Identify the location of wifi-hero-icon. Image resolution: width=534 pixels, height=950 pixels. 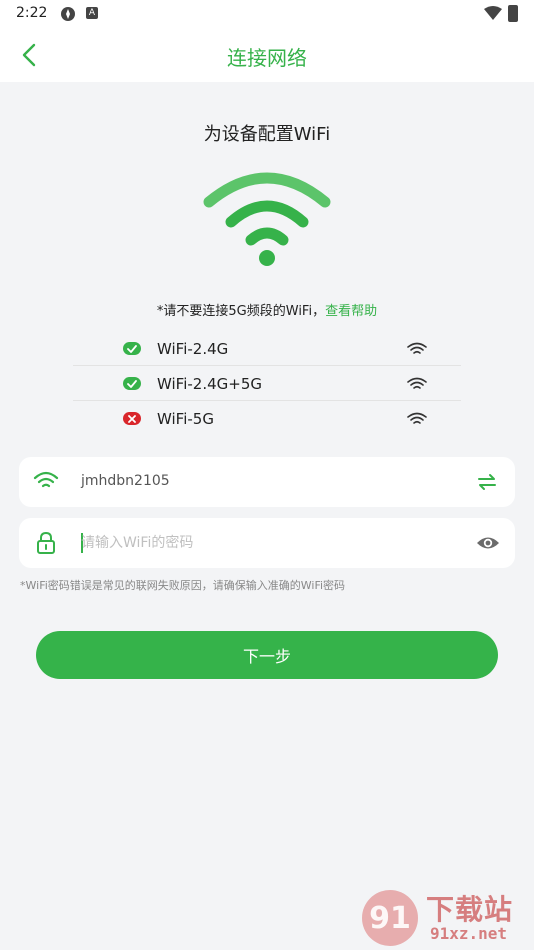
(267, 219).